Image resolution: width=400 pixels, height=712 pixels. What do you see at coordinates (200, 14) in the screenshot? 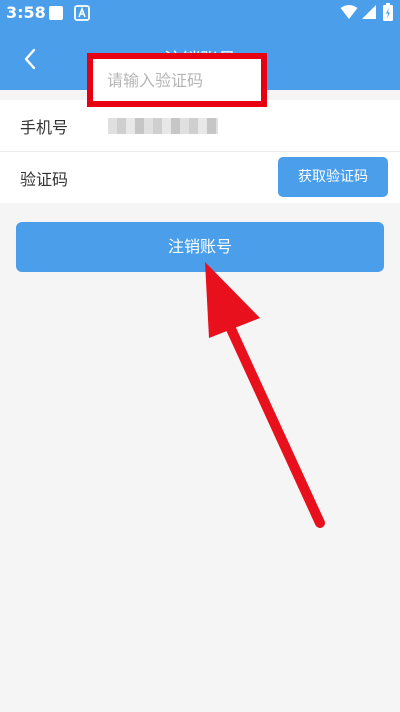
I see `status-bar: 3:58` at bounding box center [200, 14].